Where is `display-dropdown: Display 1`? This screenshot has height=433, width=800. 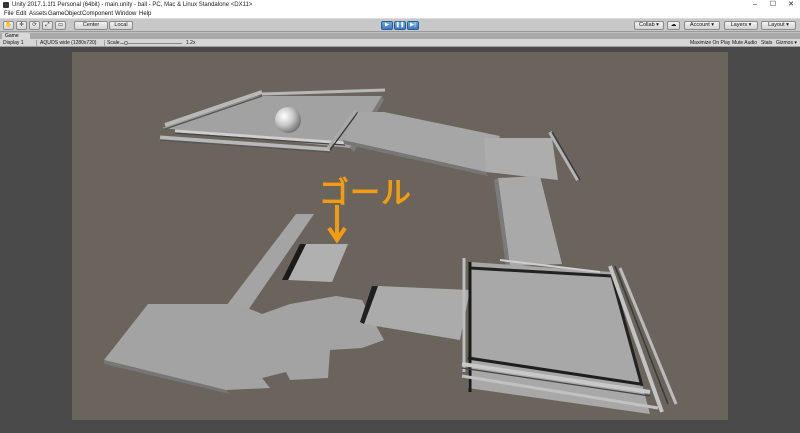 display-dropdown: Display 1 is located at coordinates (13, 43).